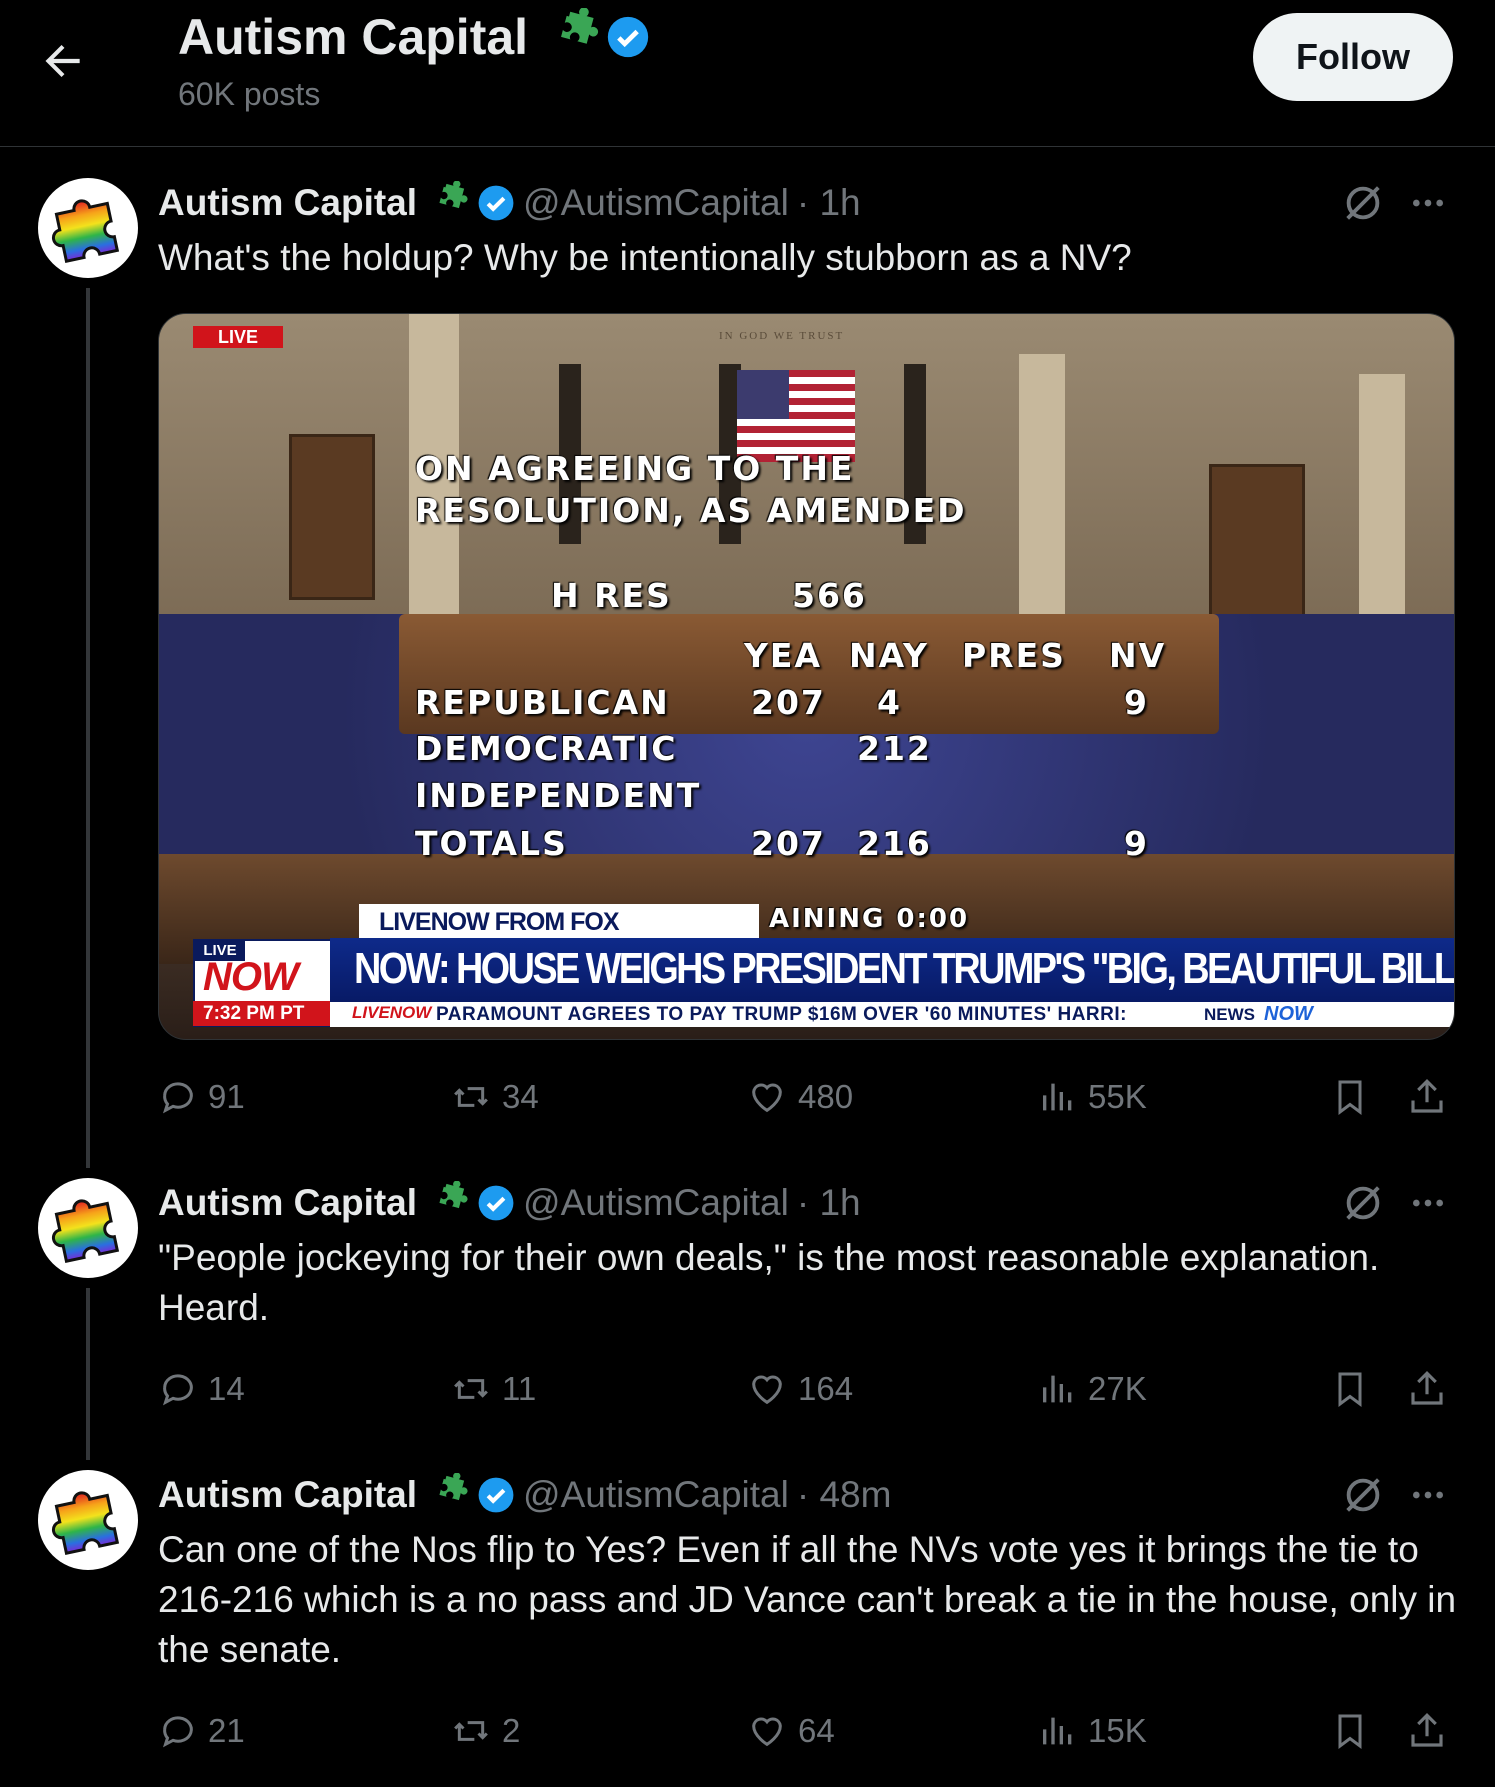  What do you see at coordinates (1138, 655) in the screenshot?
I see `col-nv: NV` at bounding box center [1138, 655].